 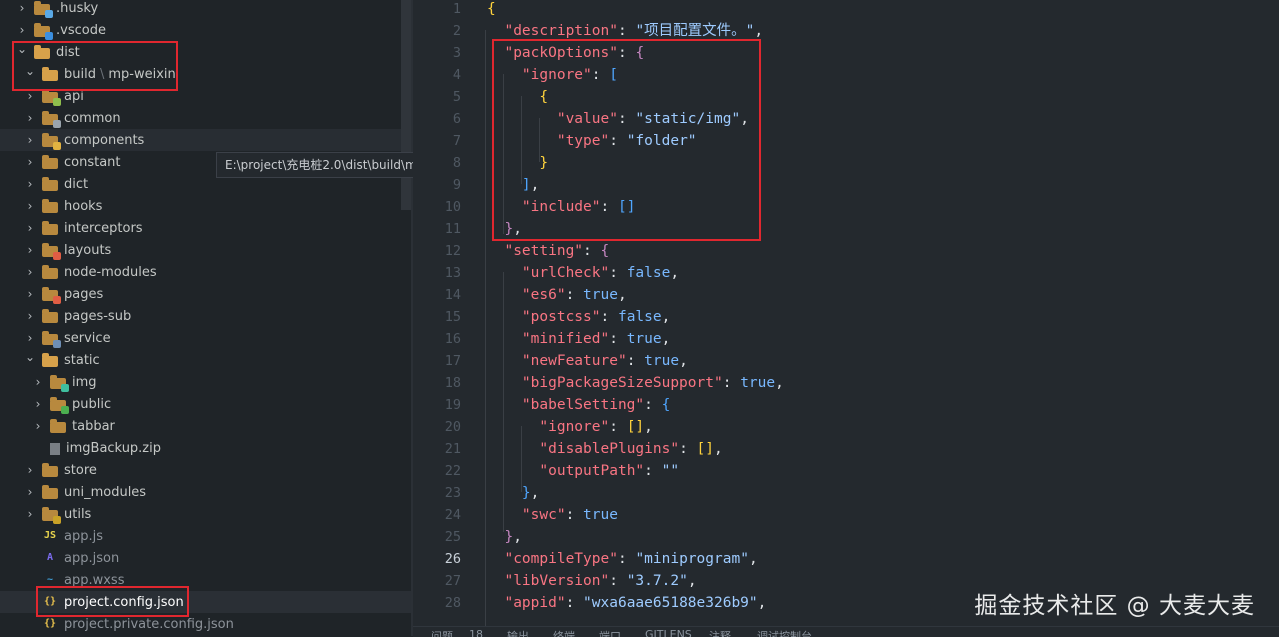 What do you see at coordinates (846, 339) in the screenshot?
I see `code-line: 16 "minified": true,` at bounding box center [846, 339].